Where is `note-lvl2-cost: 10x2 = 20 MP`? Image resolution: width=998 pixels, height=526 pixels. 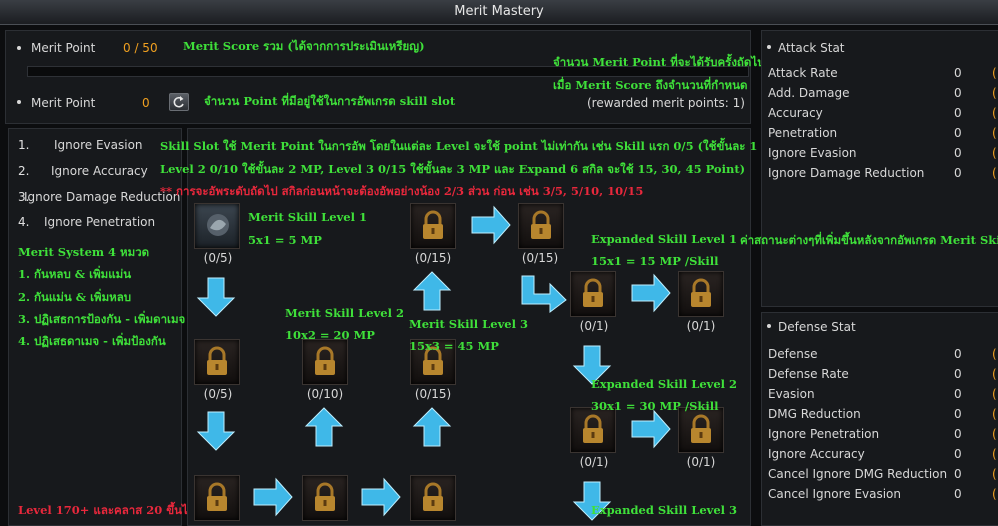
note-lvl2-cost: 10x2 = 20 MP is located at coordinates (330, 335).